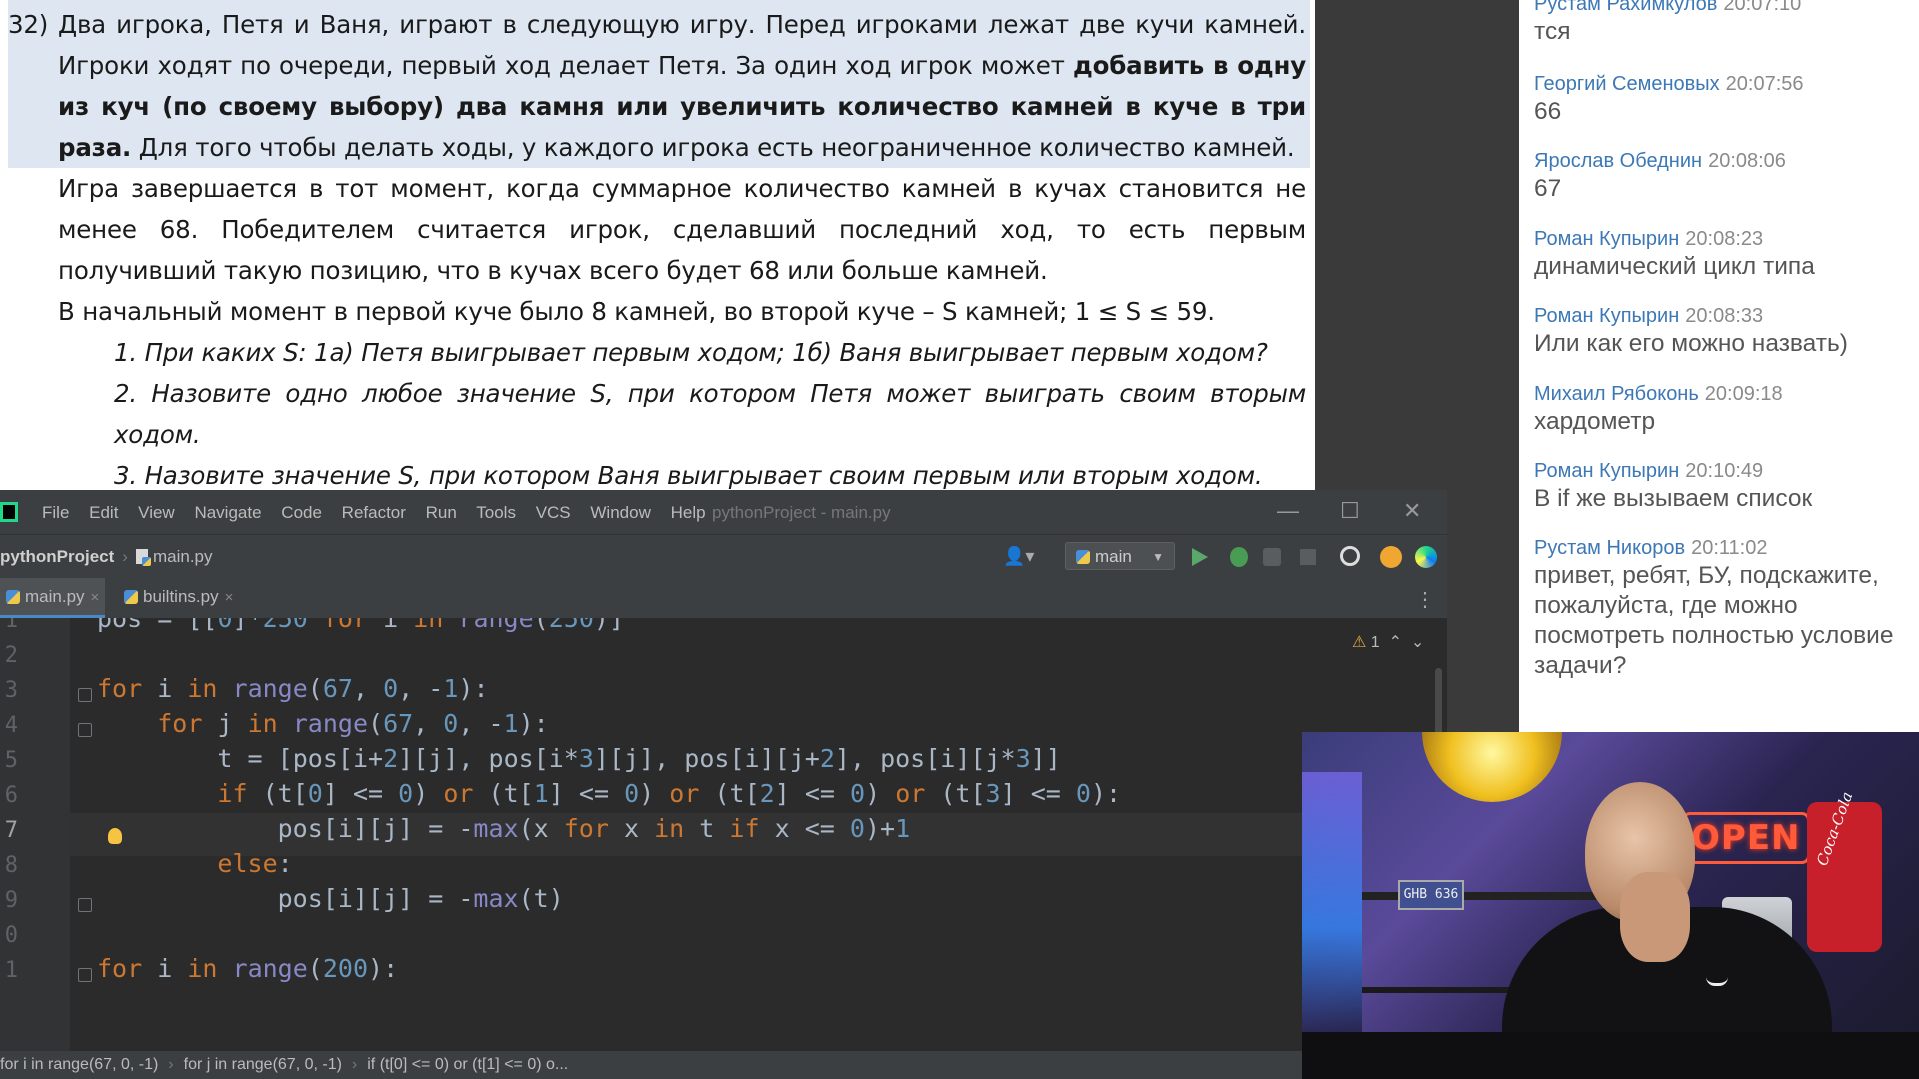 This screenshot has height=1079, width=1919. What do you see at coordinates (143, 557) in the screenshot?
I see `python-file-icon` at bounding box center [143, 557].